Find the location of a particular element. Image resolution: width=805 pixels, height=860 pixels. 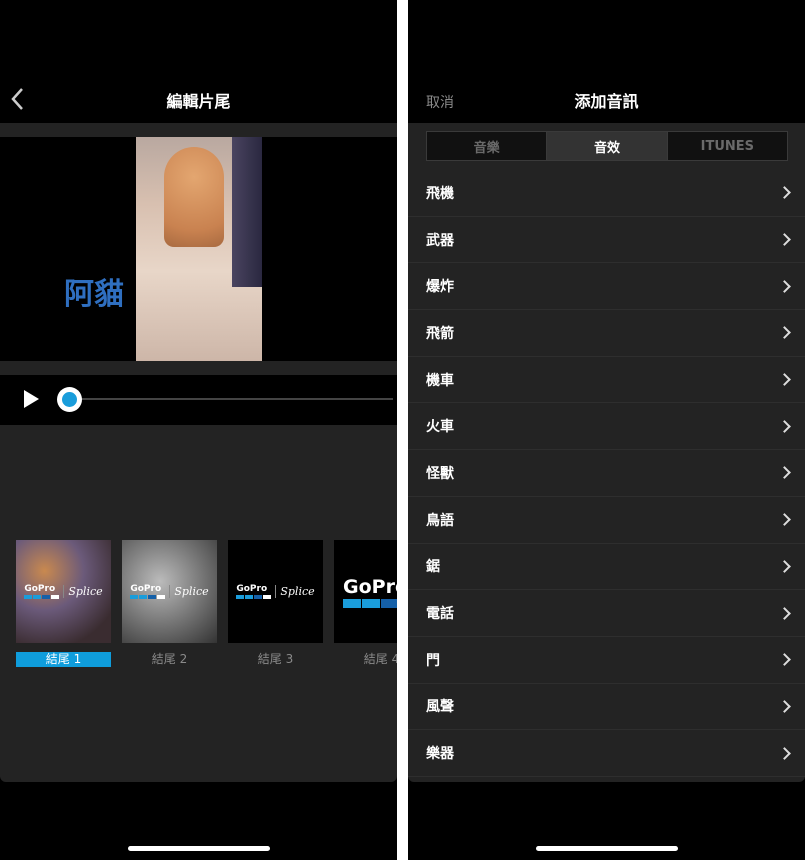

category-label: 武器 is located at coordinates (440, 240).